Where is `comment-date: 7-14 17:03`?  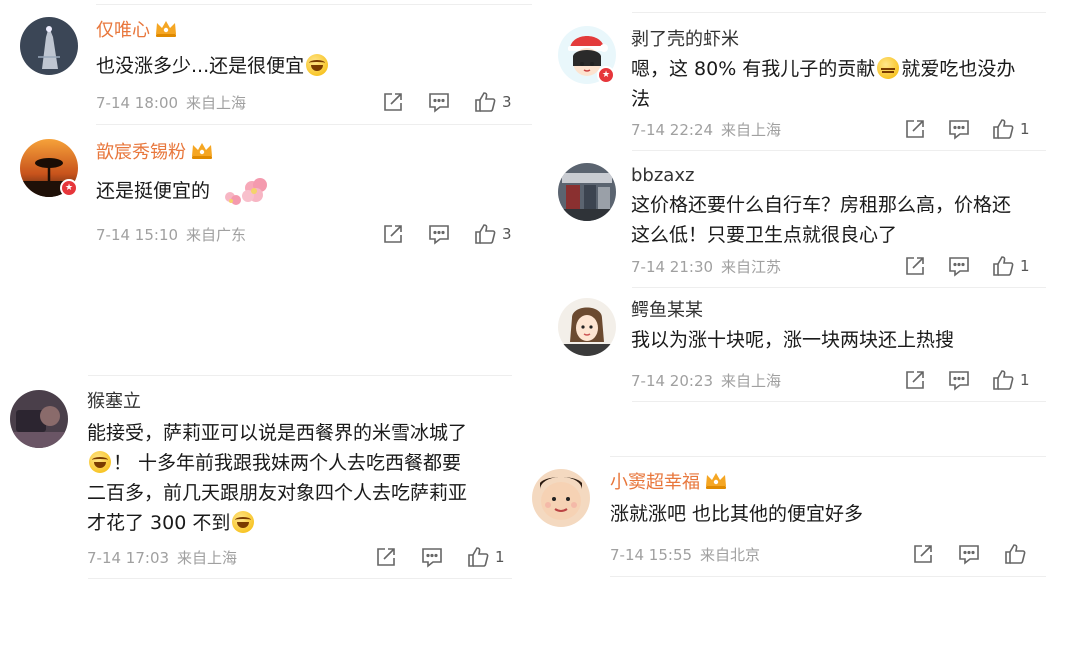 comment-date: 7-14 17:03 is located at coordinates (128, 558).